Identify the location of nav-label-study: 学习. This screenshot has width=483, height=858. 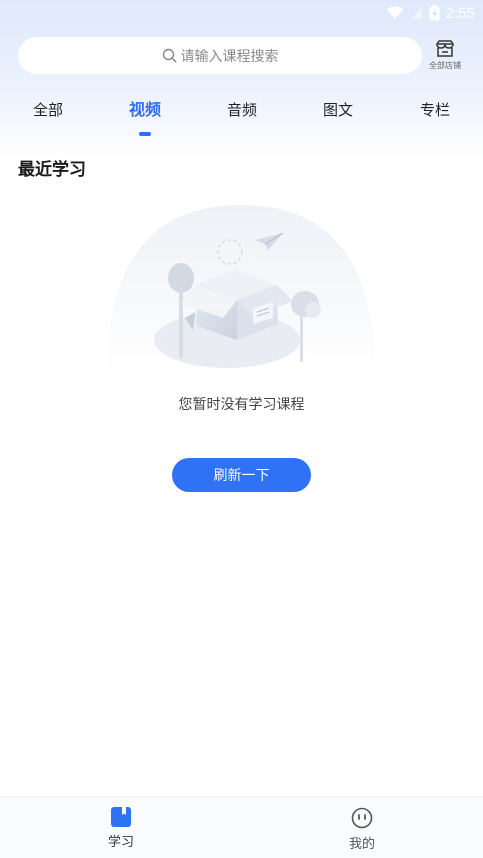
(120, 842).